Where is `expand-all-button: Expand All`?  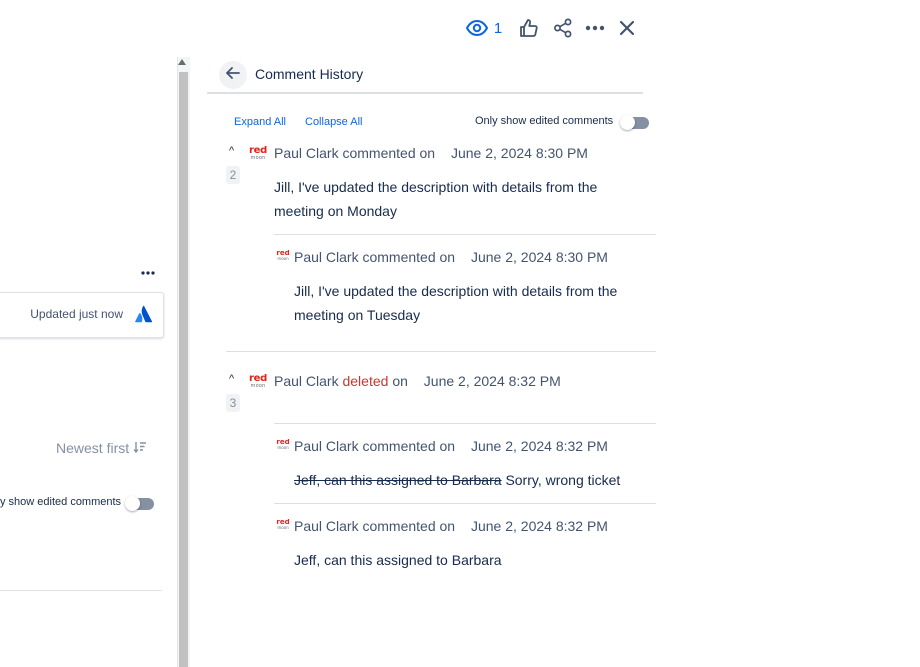
expand-all-button: Expand All is located at coordinates (260, 122).